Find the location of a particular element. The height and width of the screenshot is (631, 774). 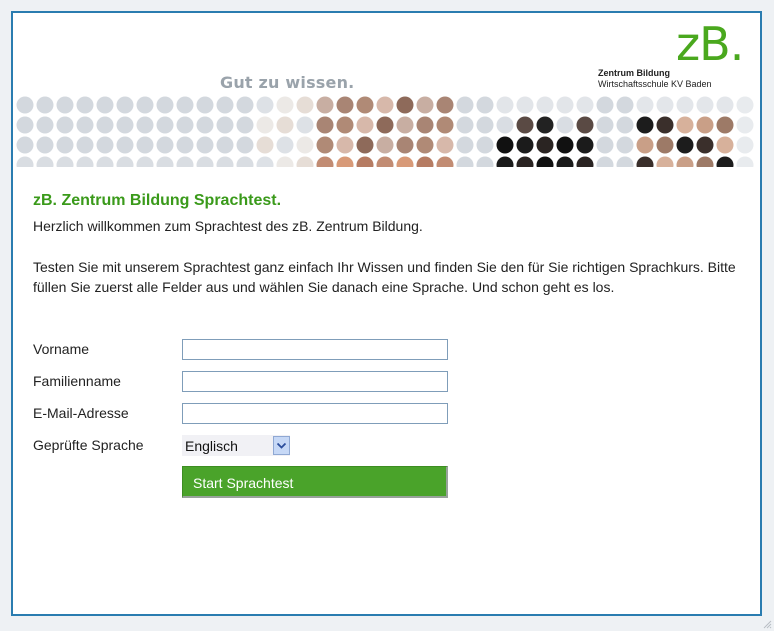

page-title: zB. Zentrum Bildung Sprachtest. is located at coordinates (157, 200).